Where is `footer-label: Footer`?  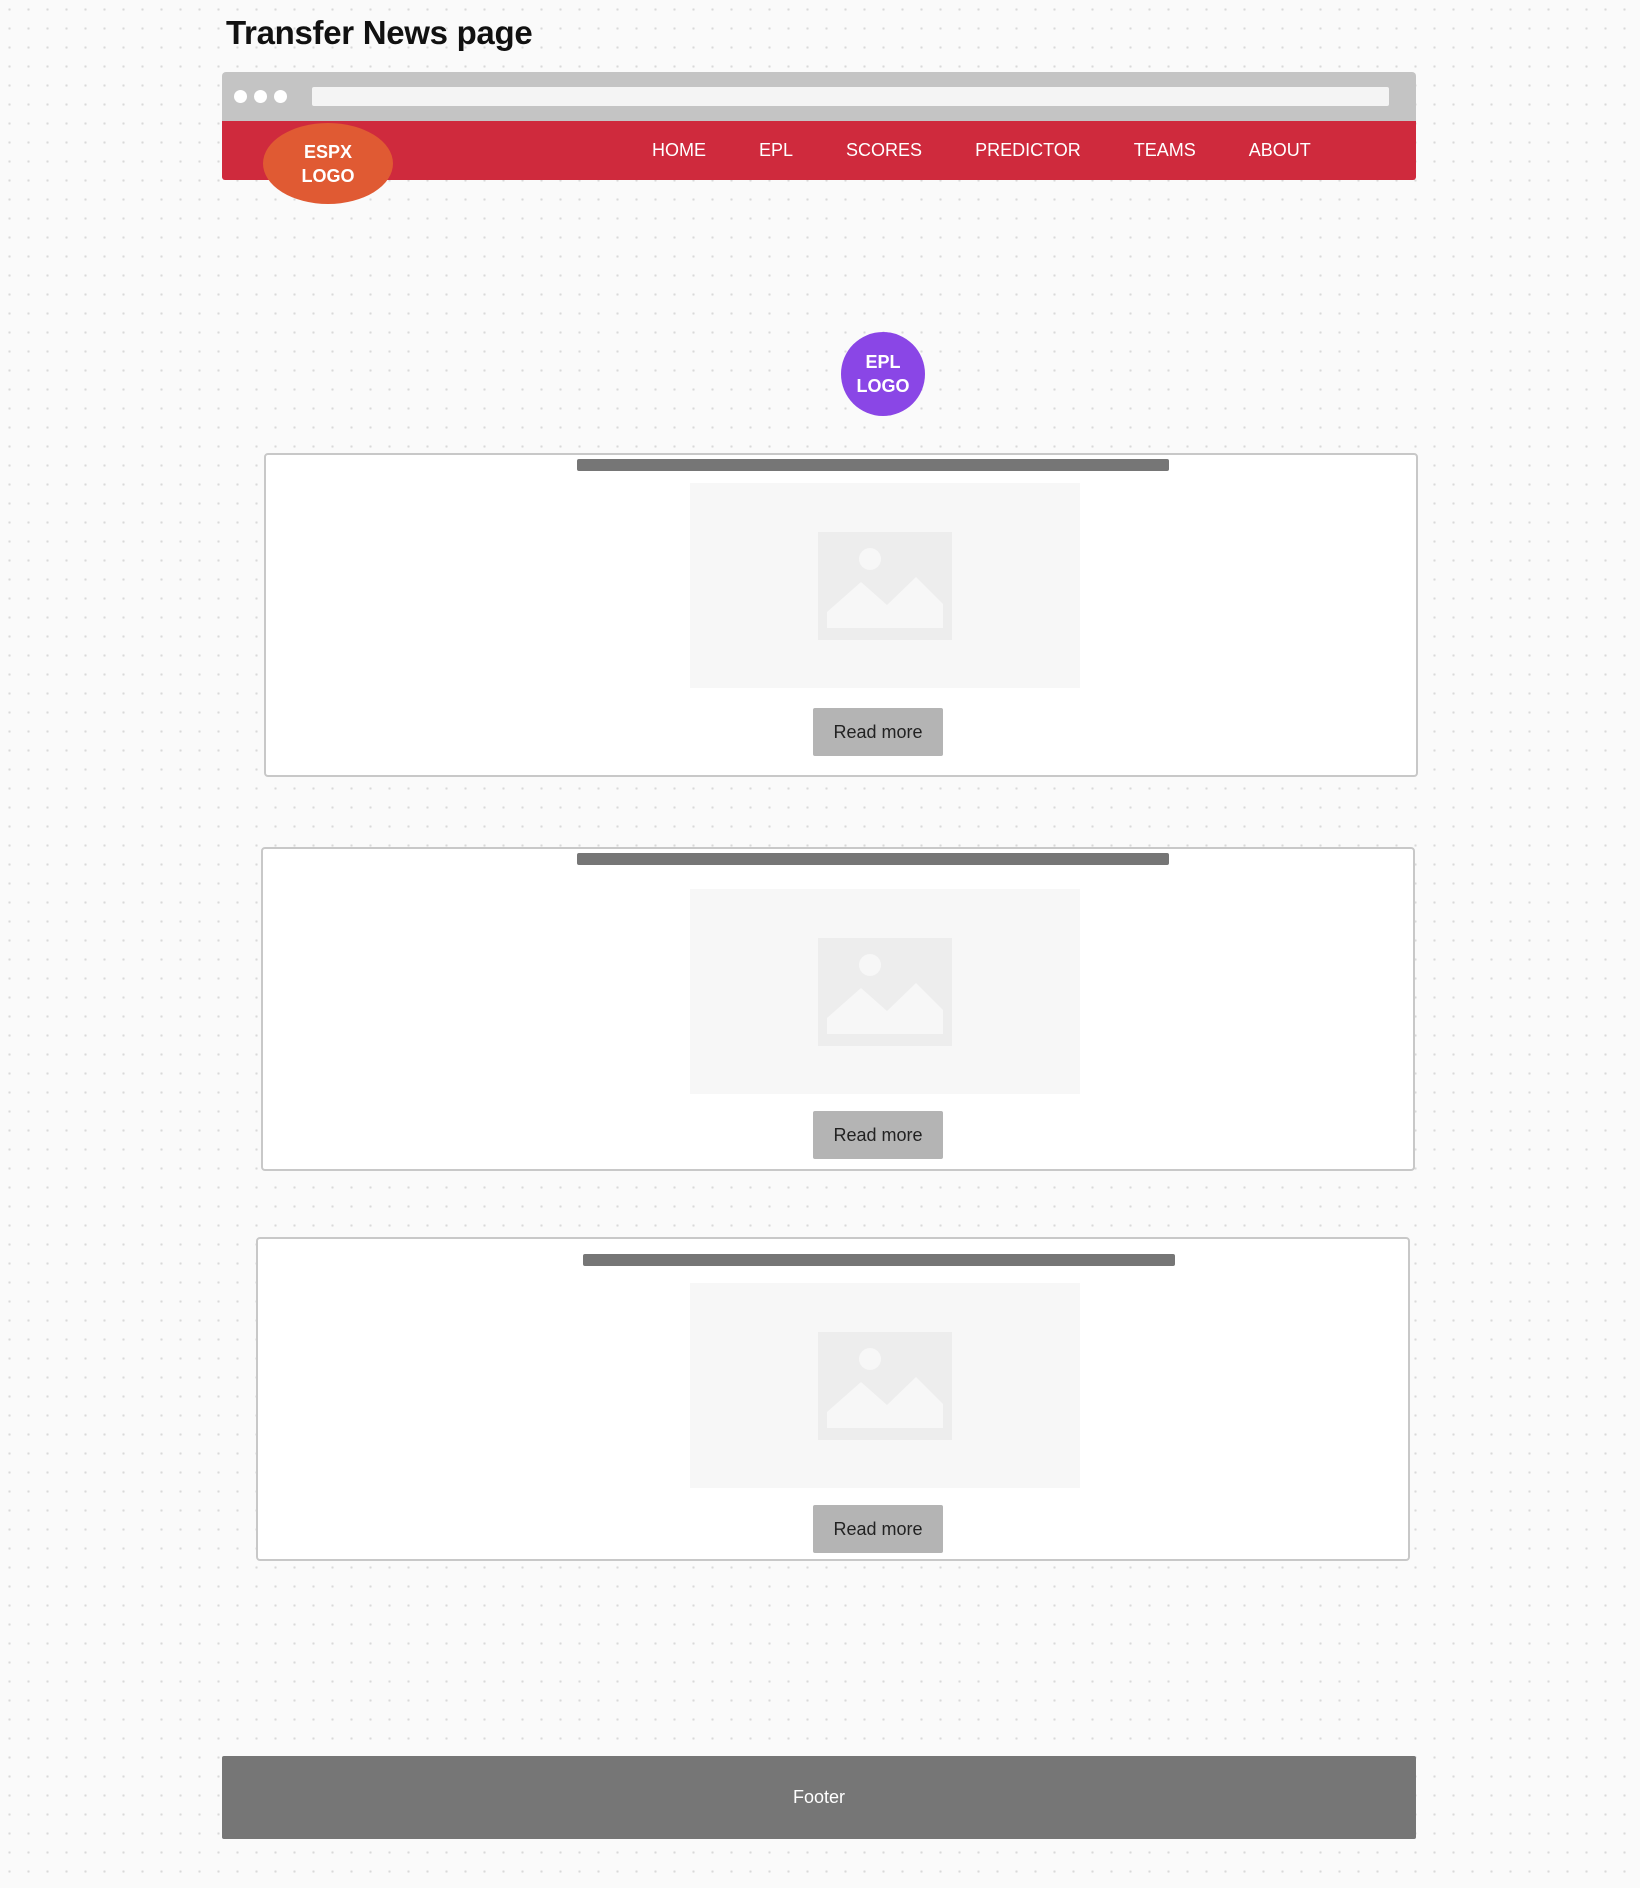
footer-label: Footer is located at coordinates (819, 1797).